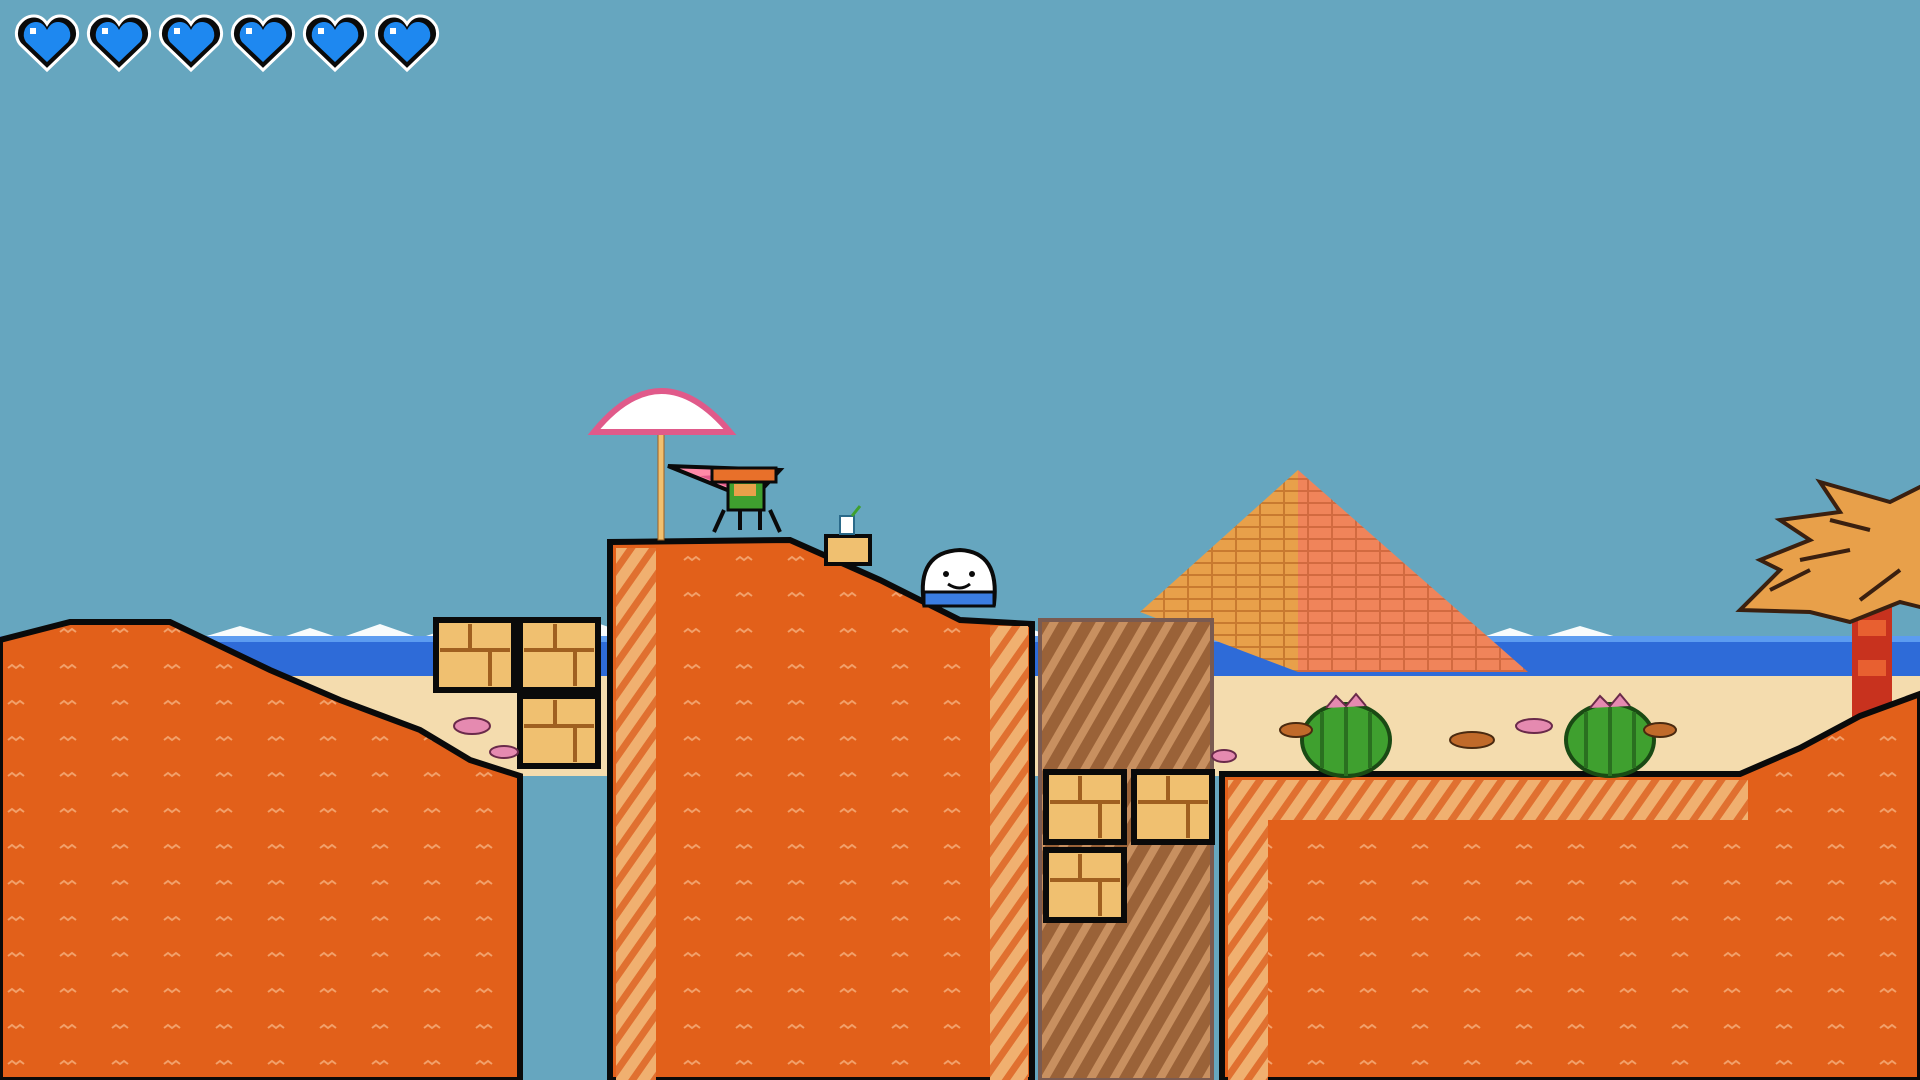 The height and width of the screenshot is (1080, 1920). Describe the element at coordinates (821, 808) in the screenshot. I see `central-plateau` at that location.